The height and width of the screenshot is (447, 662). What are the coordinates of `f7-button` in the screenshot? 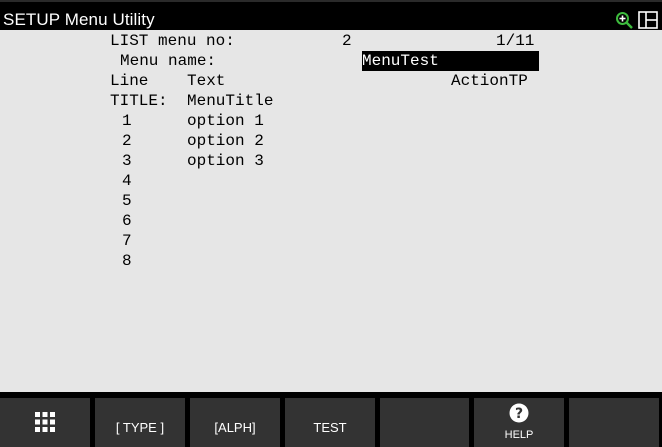 It's located at (614, 422).